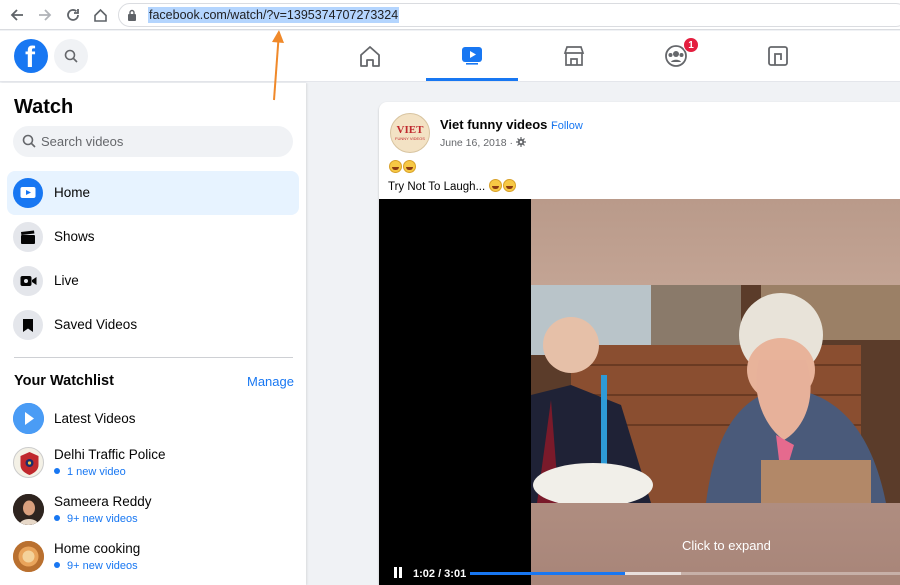 Image resolution: width=900 pixels, height=585 pixels. What do you see at coordinates (96, 324) in the screenshot?
I see `sidebar-item-label: Saved Videos` at bounding box center [96, 324].